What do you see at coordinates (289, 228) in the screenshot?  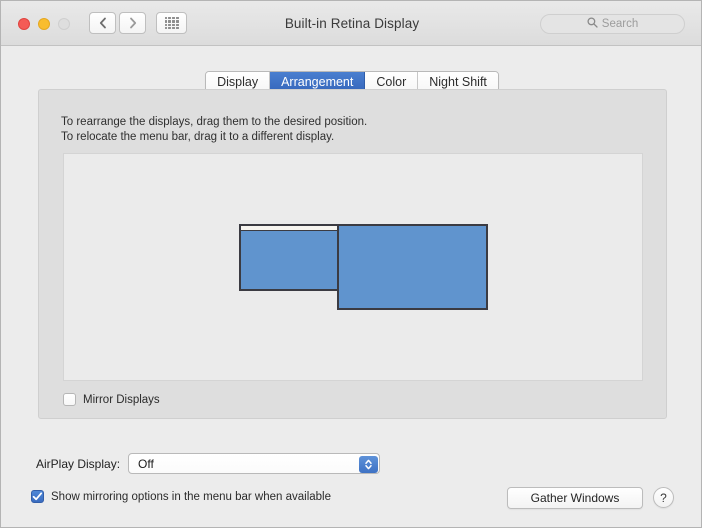 I see `menu-bar-strip` at bounding box center [289, 228].